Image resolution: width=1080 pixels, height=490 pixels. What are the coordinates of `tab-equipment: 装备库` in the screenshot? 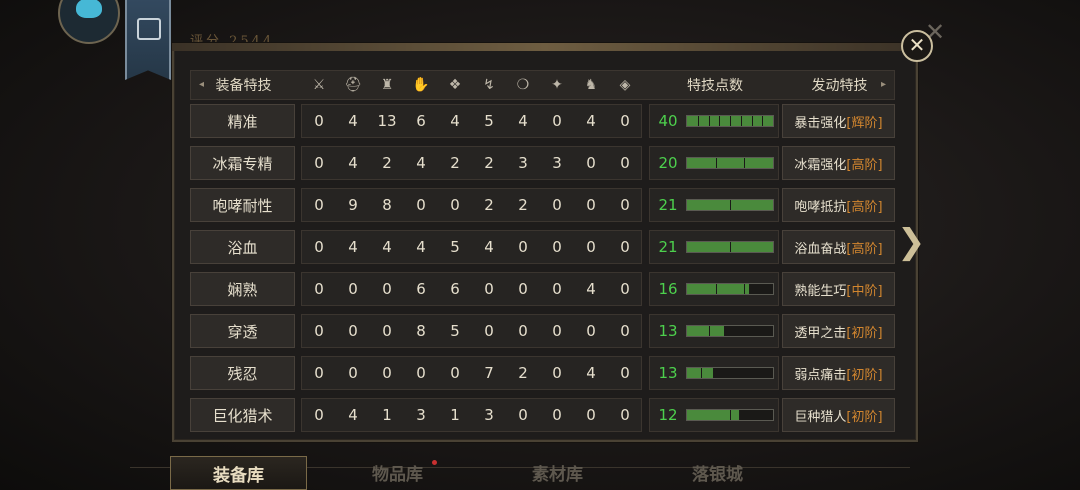 It's located at (238, 473).